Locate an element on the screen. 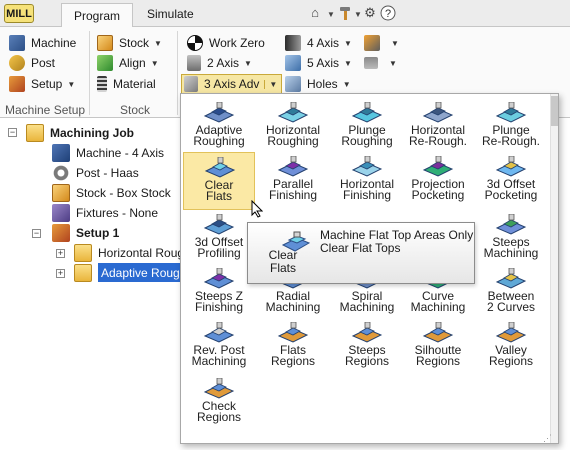 Image resolution: width=570 pixels, height=450 pixels. post-icon is located at coordinates (17, 63).